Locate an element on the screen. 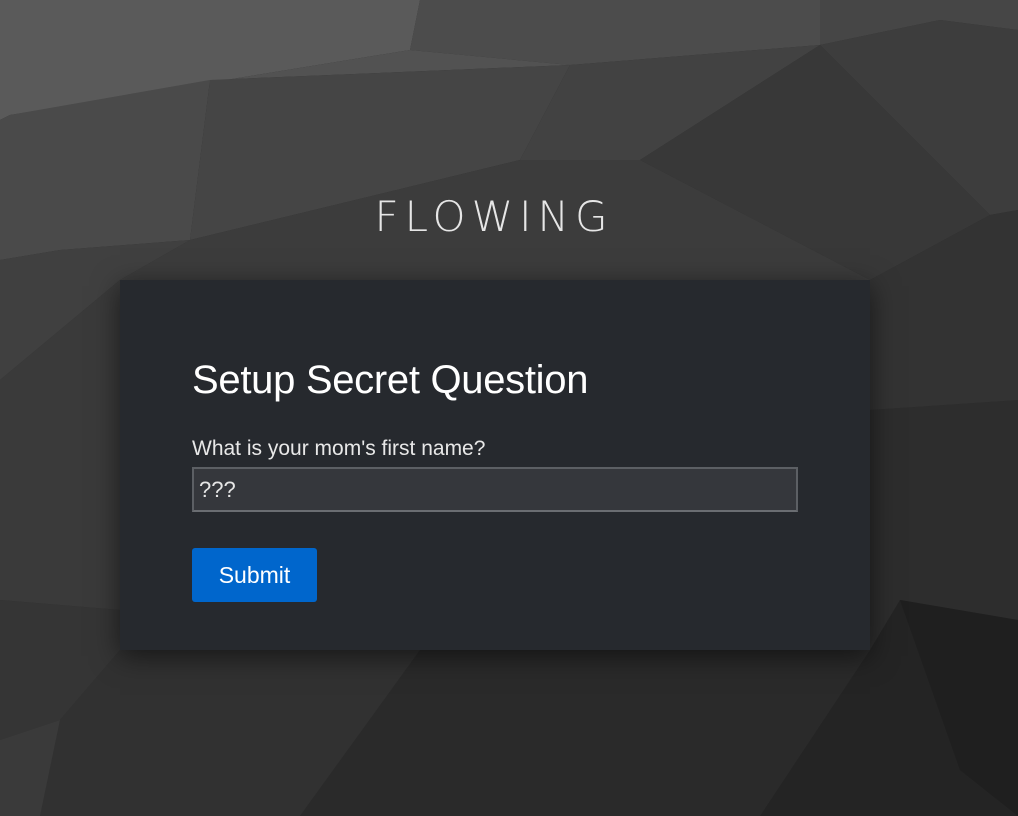  secret-answer-input is located at coordinates (495, 489).